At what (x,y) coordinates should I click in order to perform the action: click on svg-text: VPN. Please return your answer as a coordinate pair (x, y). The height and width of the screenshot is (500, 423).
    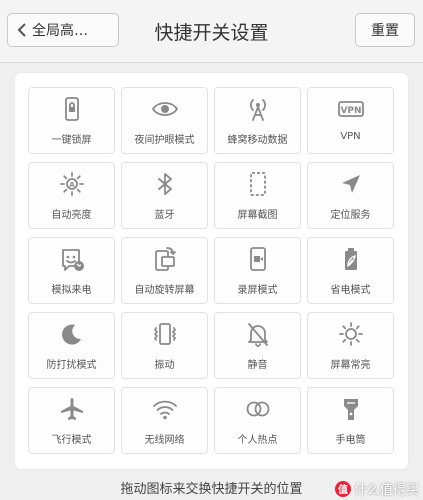
    Looking at the image, I should click on (350, 111).